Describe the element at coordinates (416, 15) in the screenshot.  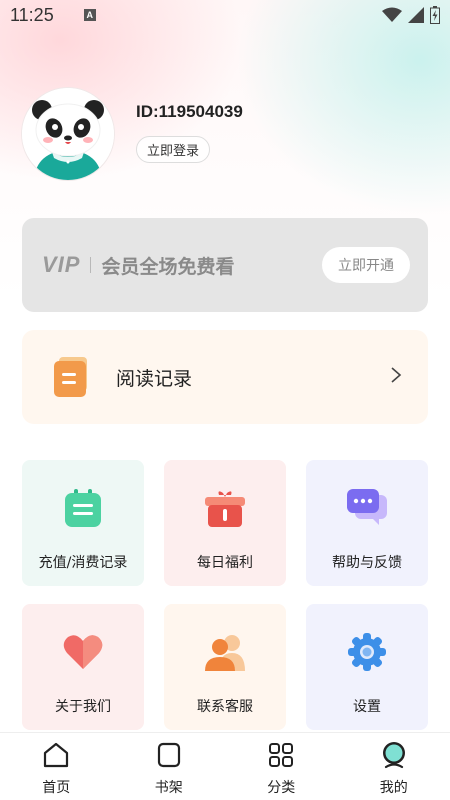
I see `signal-icon` at that location.